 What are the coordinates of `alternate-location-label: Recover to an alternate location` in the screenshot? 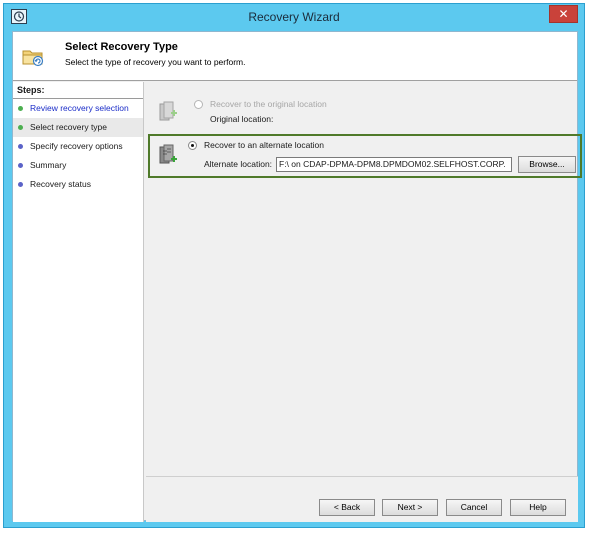 It's located at (264, 145).